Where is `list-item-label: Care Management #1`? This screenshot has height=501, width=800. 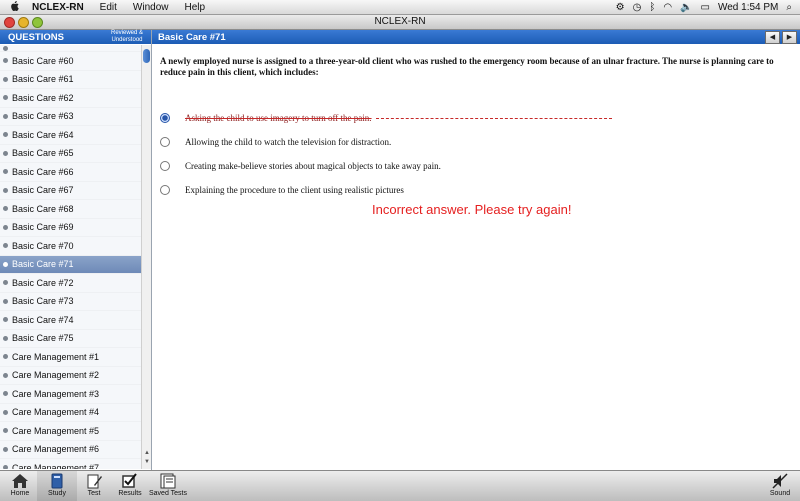
list-item-label: Care Management #1 is located at coordinates (56, 356).